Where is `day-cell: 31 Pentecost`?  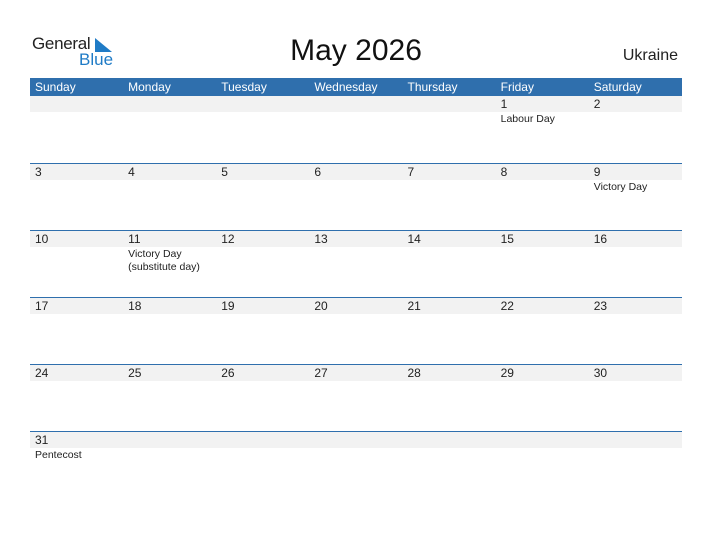
day-cell: 31 Pentecost is located at coordinates (76, 465).